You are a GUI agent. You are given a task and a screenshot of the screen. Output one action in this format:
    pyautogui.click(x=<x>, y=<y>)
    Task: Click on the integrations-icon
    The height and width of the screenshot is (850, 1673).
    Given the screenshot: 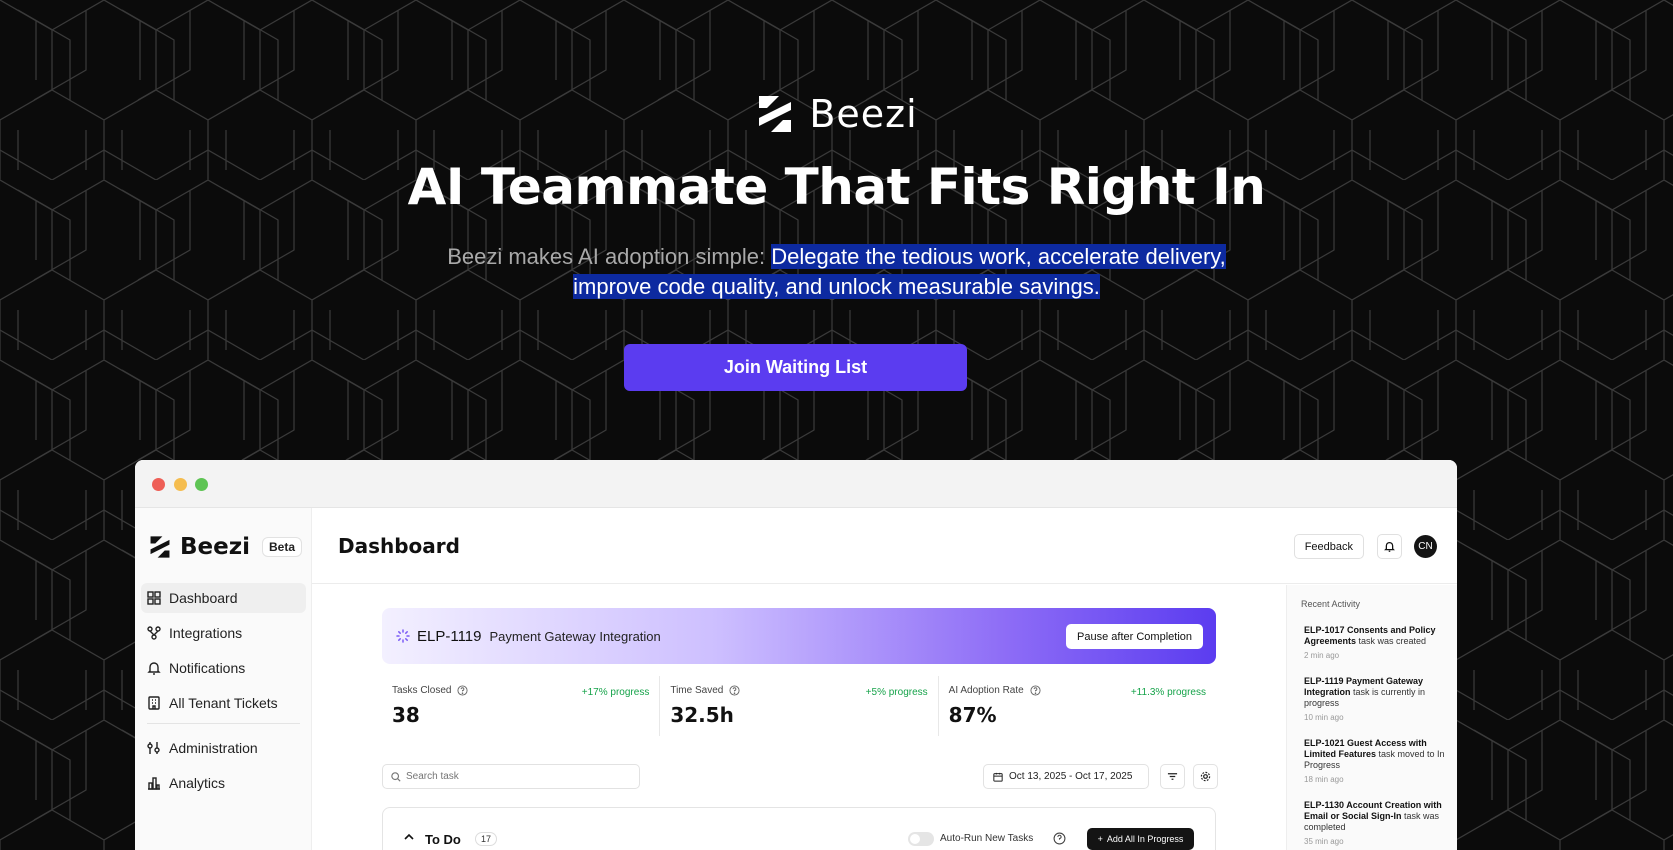 What is the action you would take?
    pyautogui.click(x=154, y=633)
    